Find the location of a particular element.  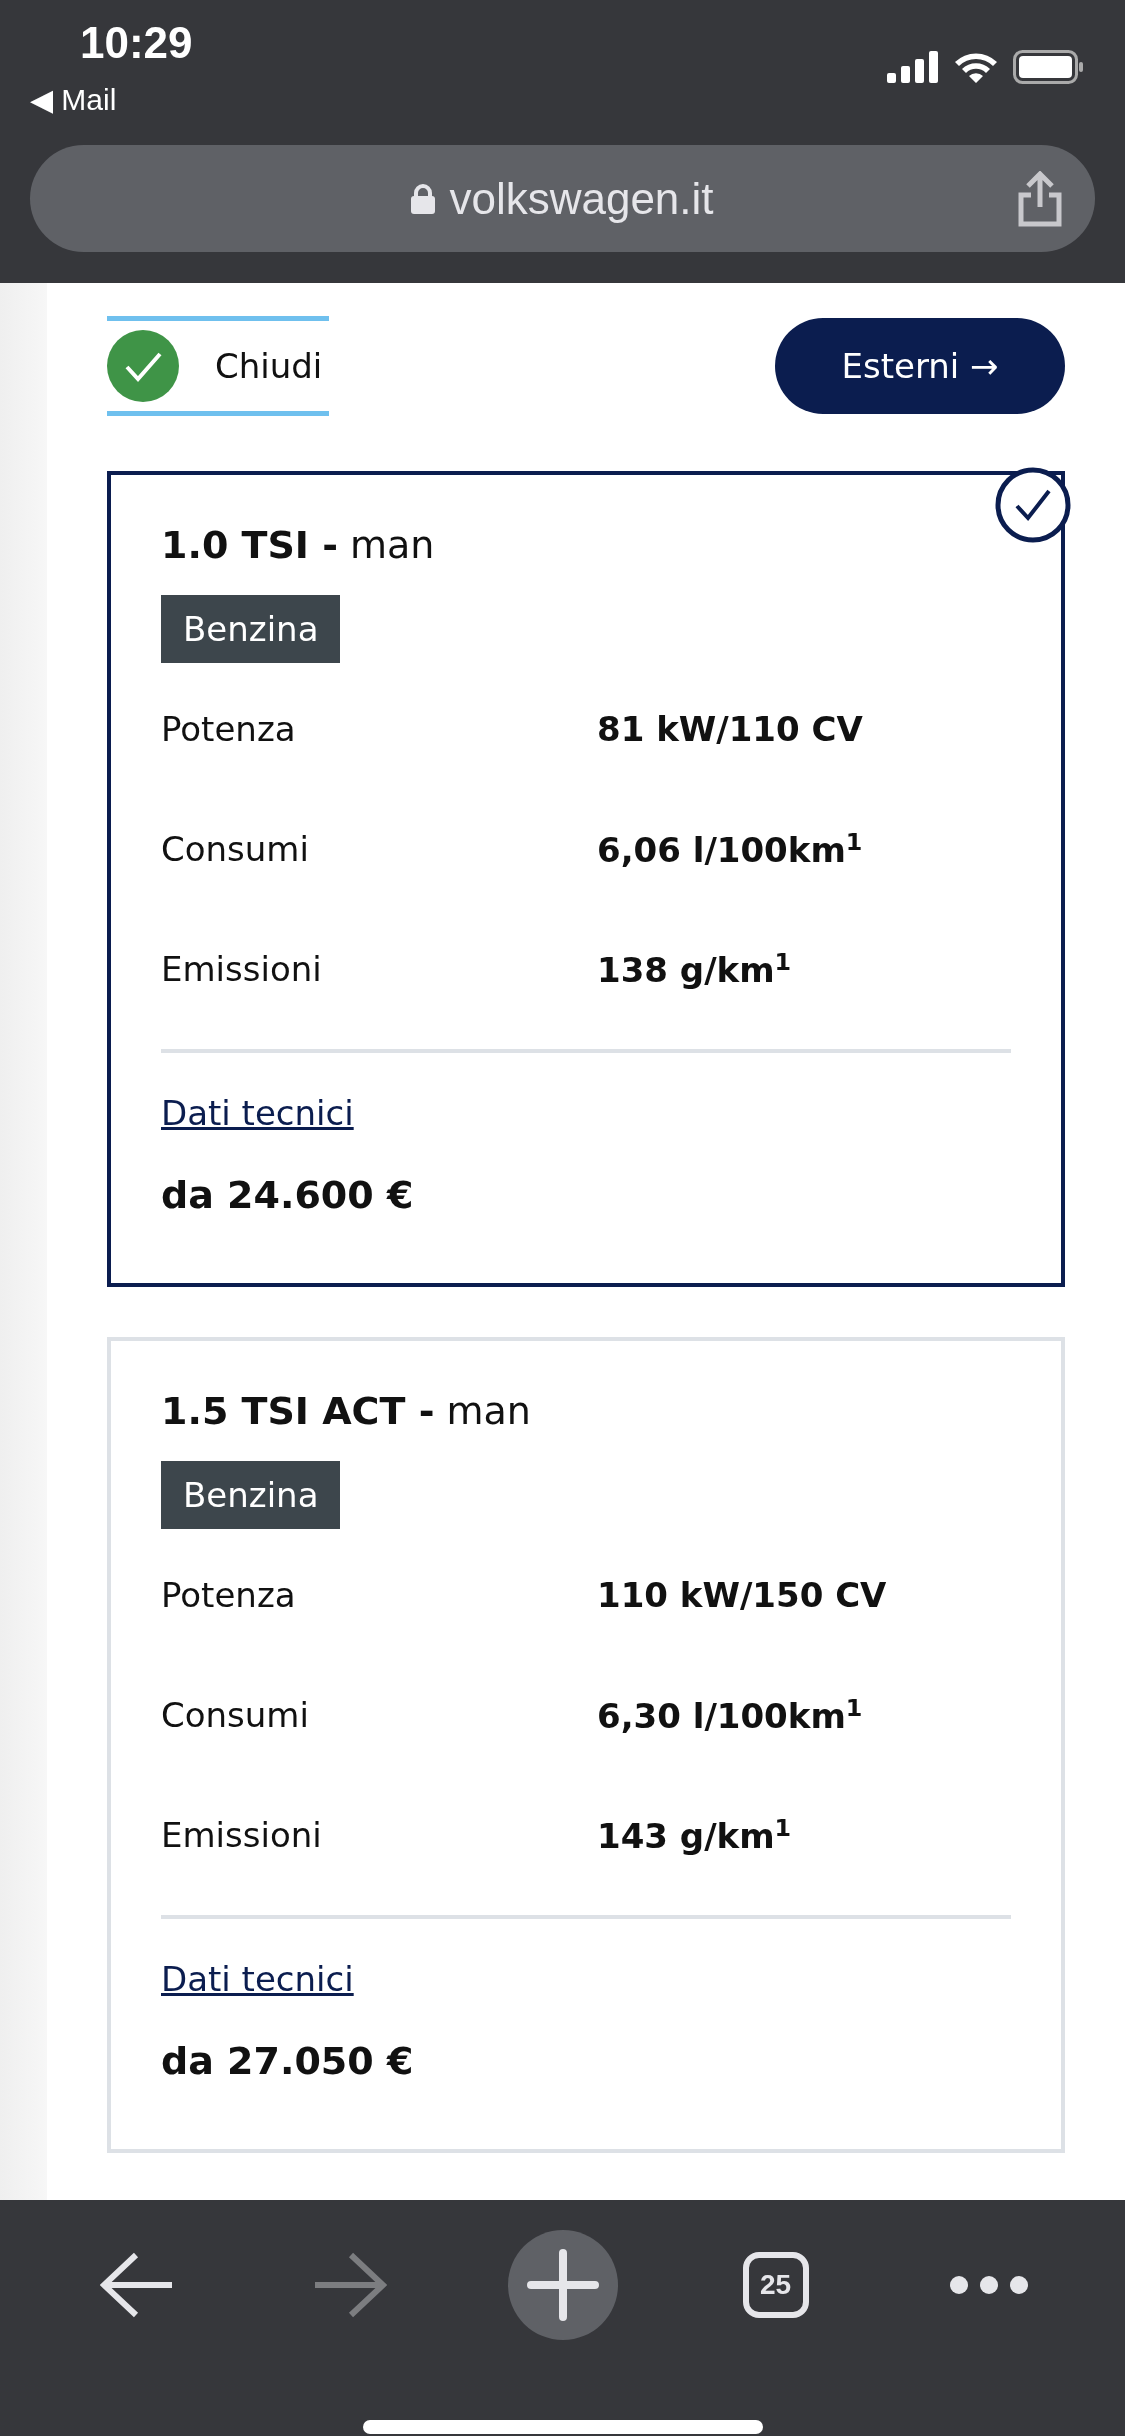

plus-icon is located at coordinates (562, 2285).